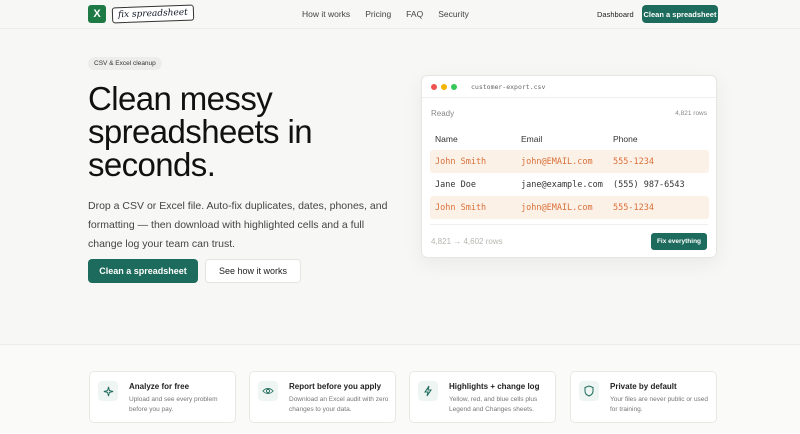 The height and width of the screenshot is (434, 800). Describe the element at coordinates (589, 391) in the screenshot. I see `shield-icon` at that location.